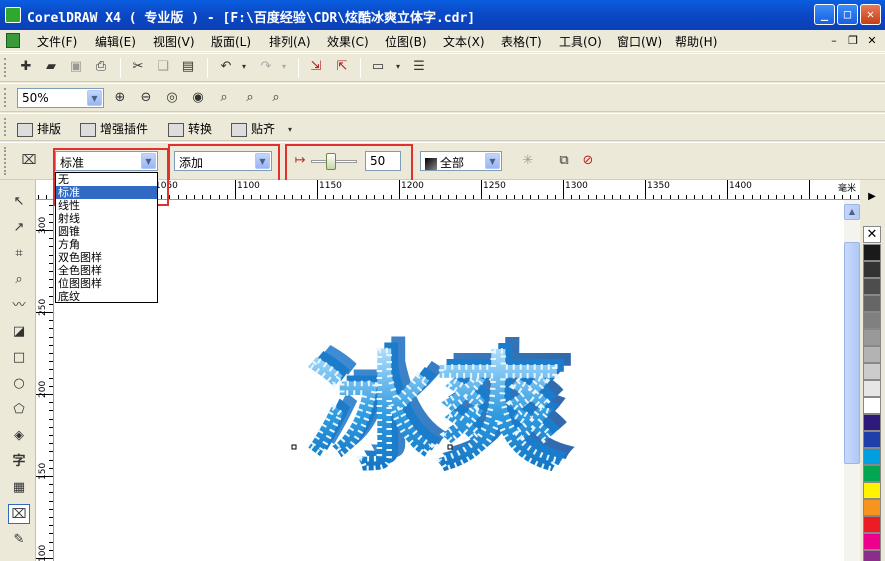 This screenshot has height=561, width=885. I want to click on undo-icon: ↶, so click(226, 67).